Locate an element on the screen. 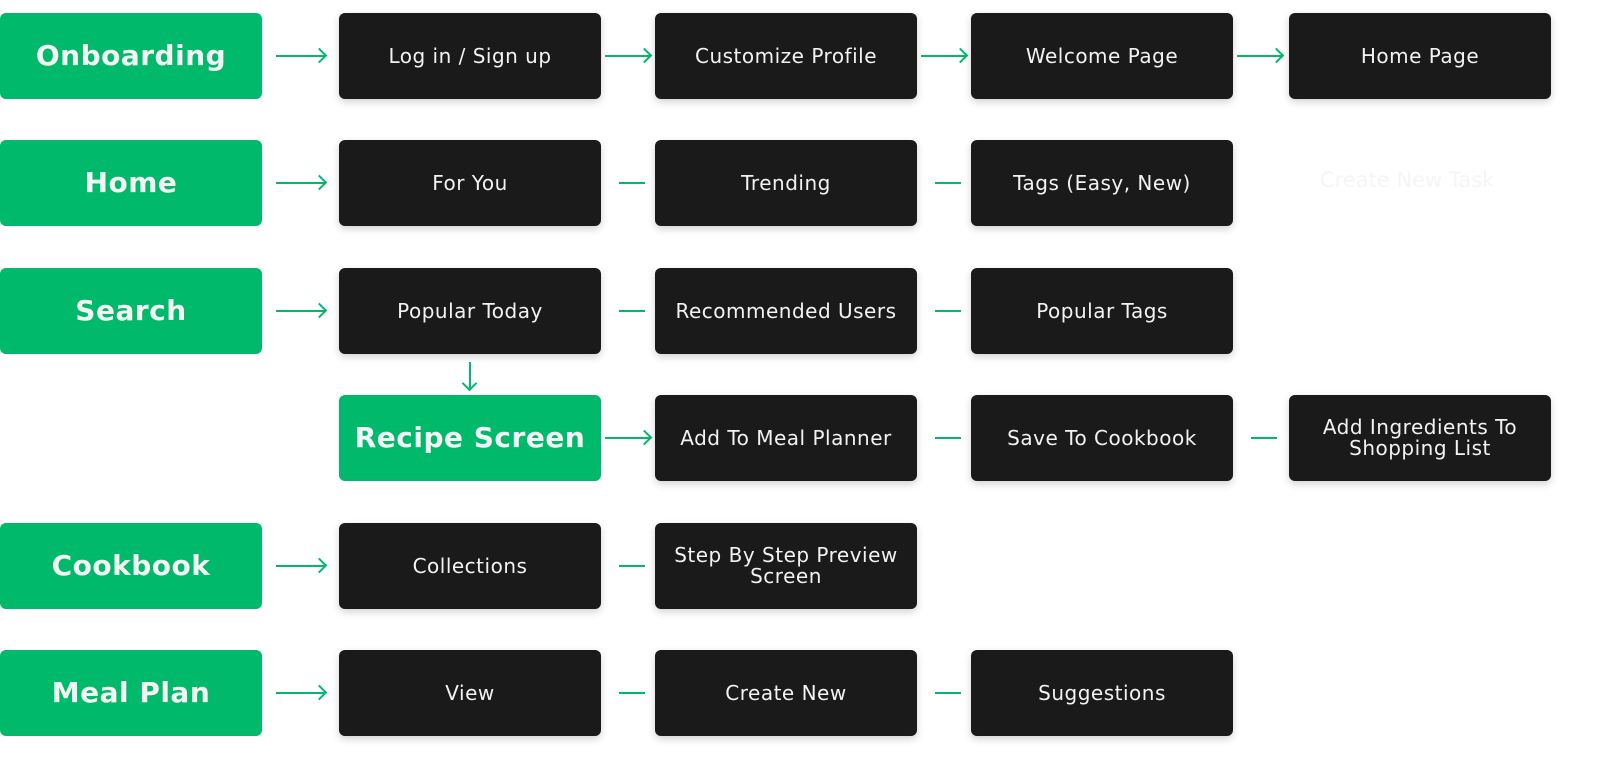 This screenshot has width=1607, height=773. node-customize-profile: Customize Profile is located at coordinates (786, 56).